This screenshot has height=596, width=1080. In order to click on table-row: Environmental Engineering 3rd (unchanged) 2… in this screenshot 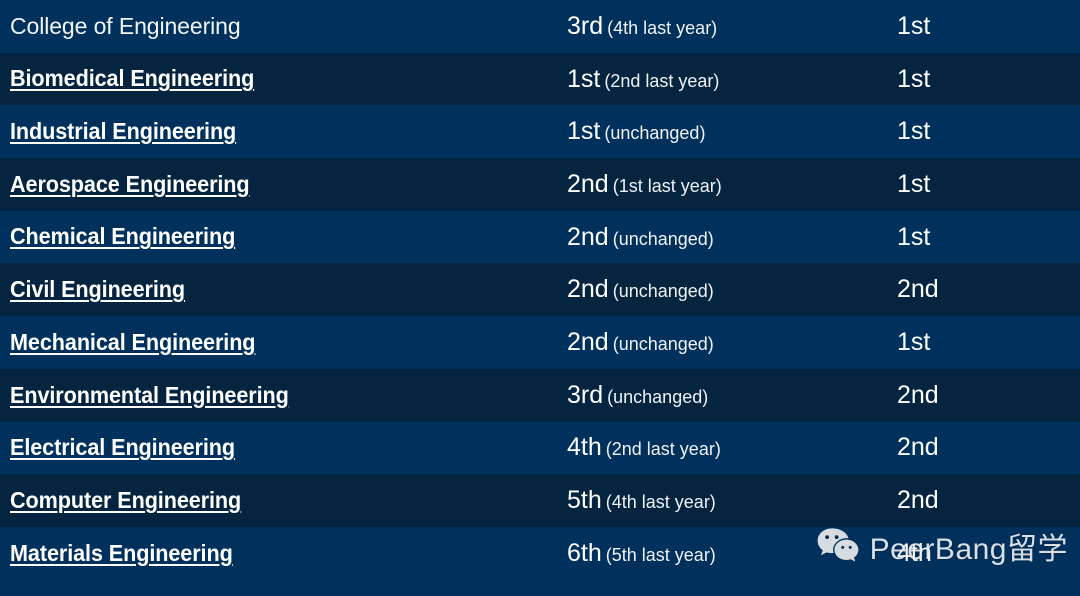, I will do `click(540, 395)`.